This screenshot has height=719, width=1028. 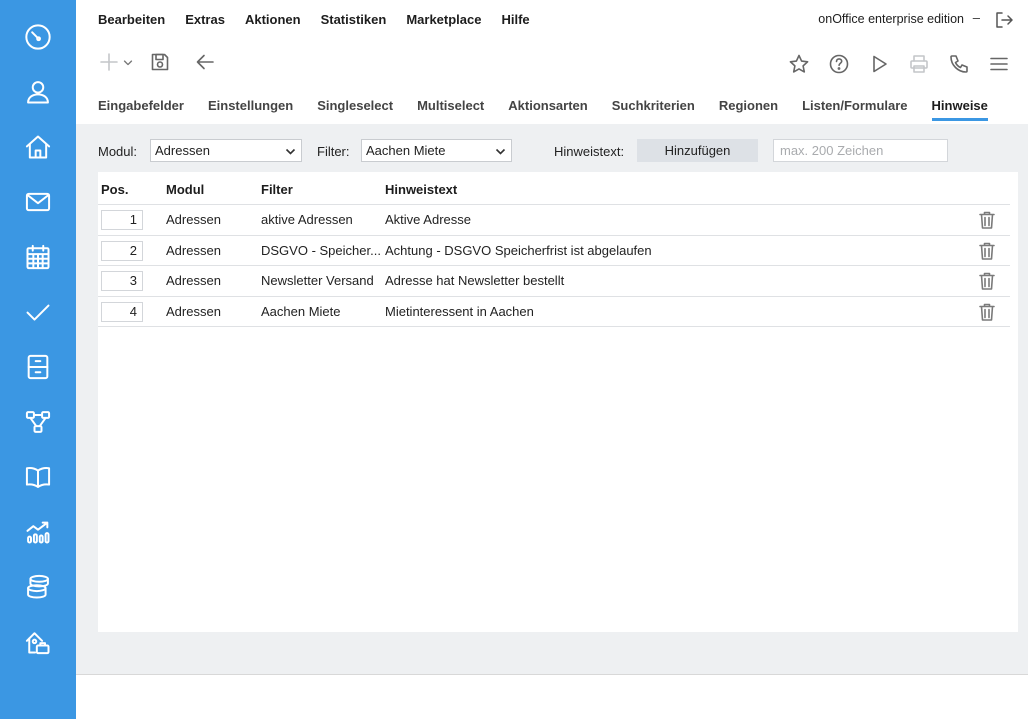 What do you see at coordinates (277, 189) in the screenshot?
I see `column-header-filter: Filter` at bounding box center [277, 189].